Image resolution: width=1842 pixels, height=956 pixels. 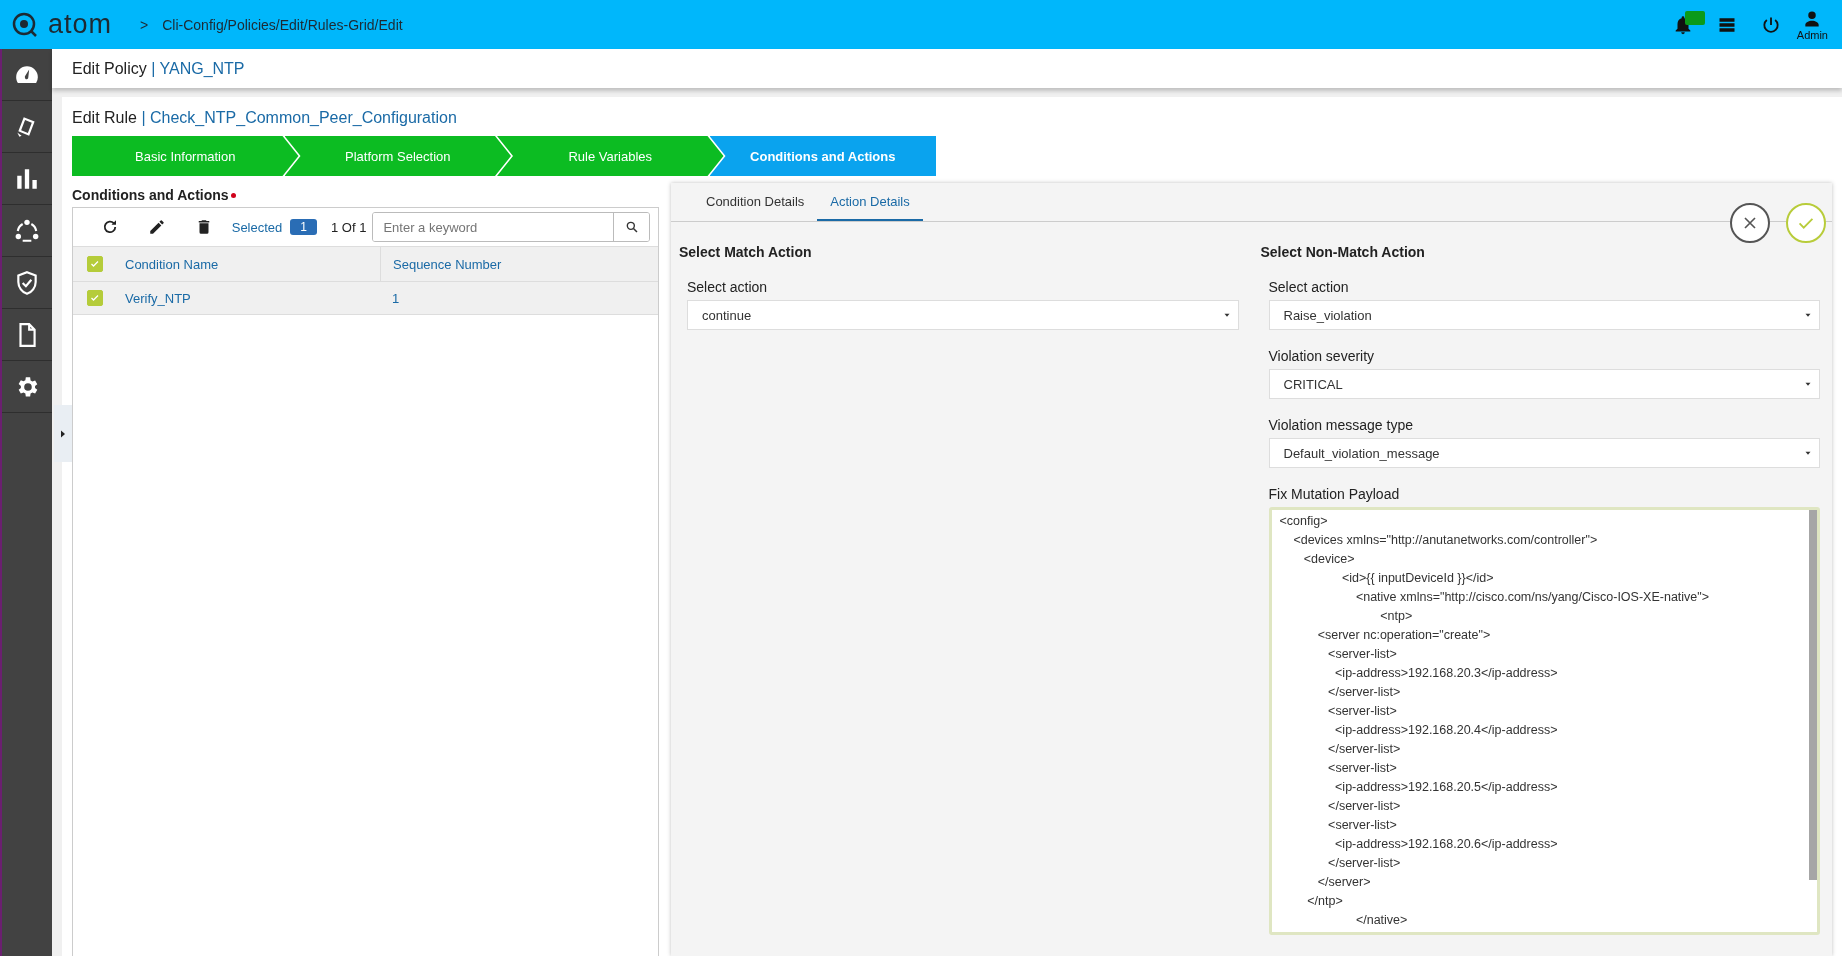 What do you see at coordinates (1544, 453) in the screenshot?
I see `select-field: Default_violation_message` at bounding box center [1544, 453].